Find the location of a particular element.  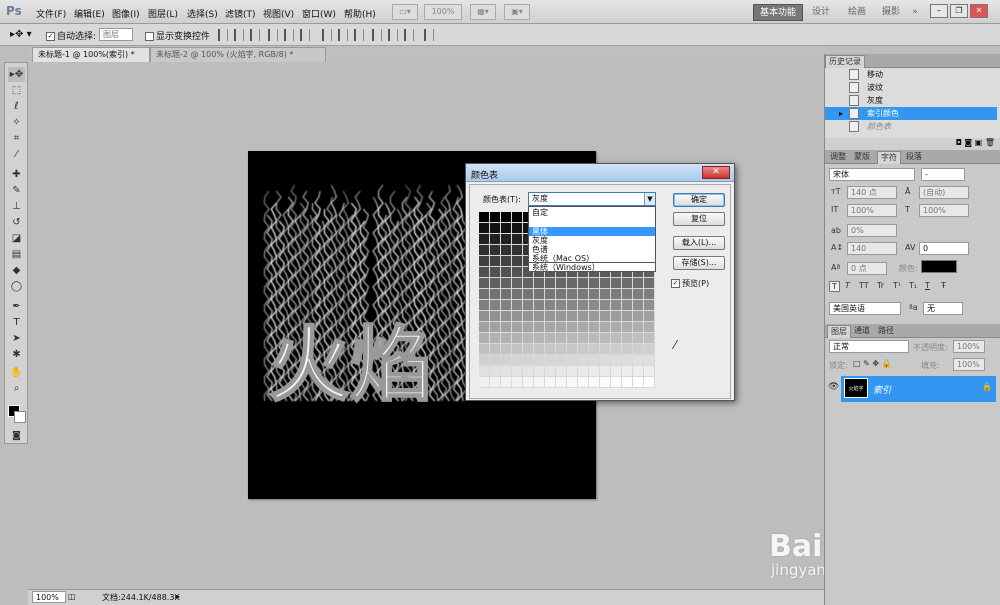

color-table-select: 灰度 ▼ is located at coordinates (592, 199).